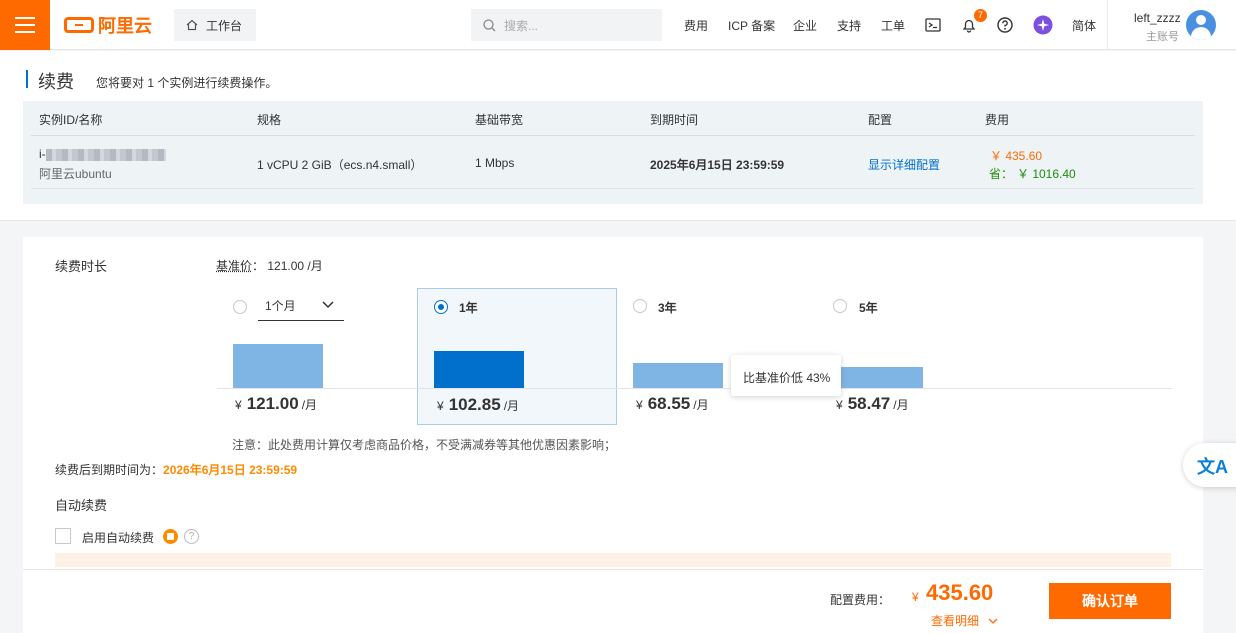 This screenshot has width=1236, height=633. What do you see at coordinates (694, 388) in the screenshot?
I see `bars-baseline` at bounding box center [694, 388].